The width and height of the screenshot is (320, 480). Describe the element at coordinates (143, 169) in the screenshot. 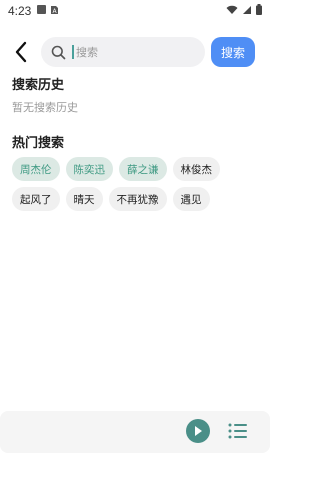

I see `hot-search-tag: 薛之谦` at that location.